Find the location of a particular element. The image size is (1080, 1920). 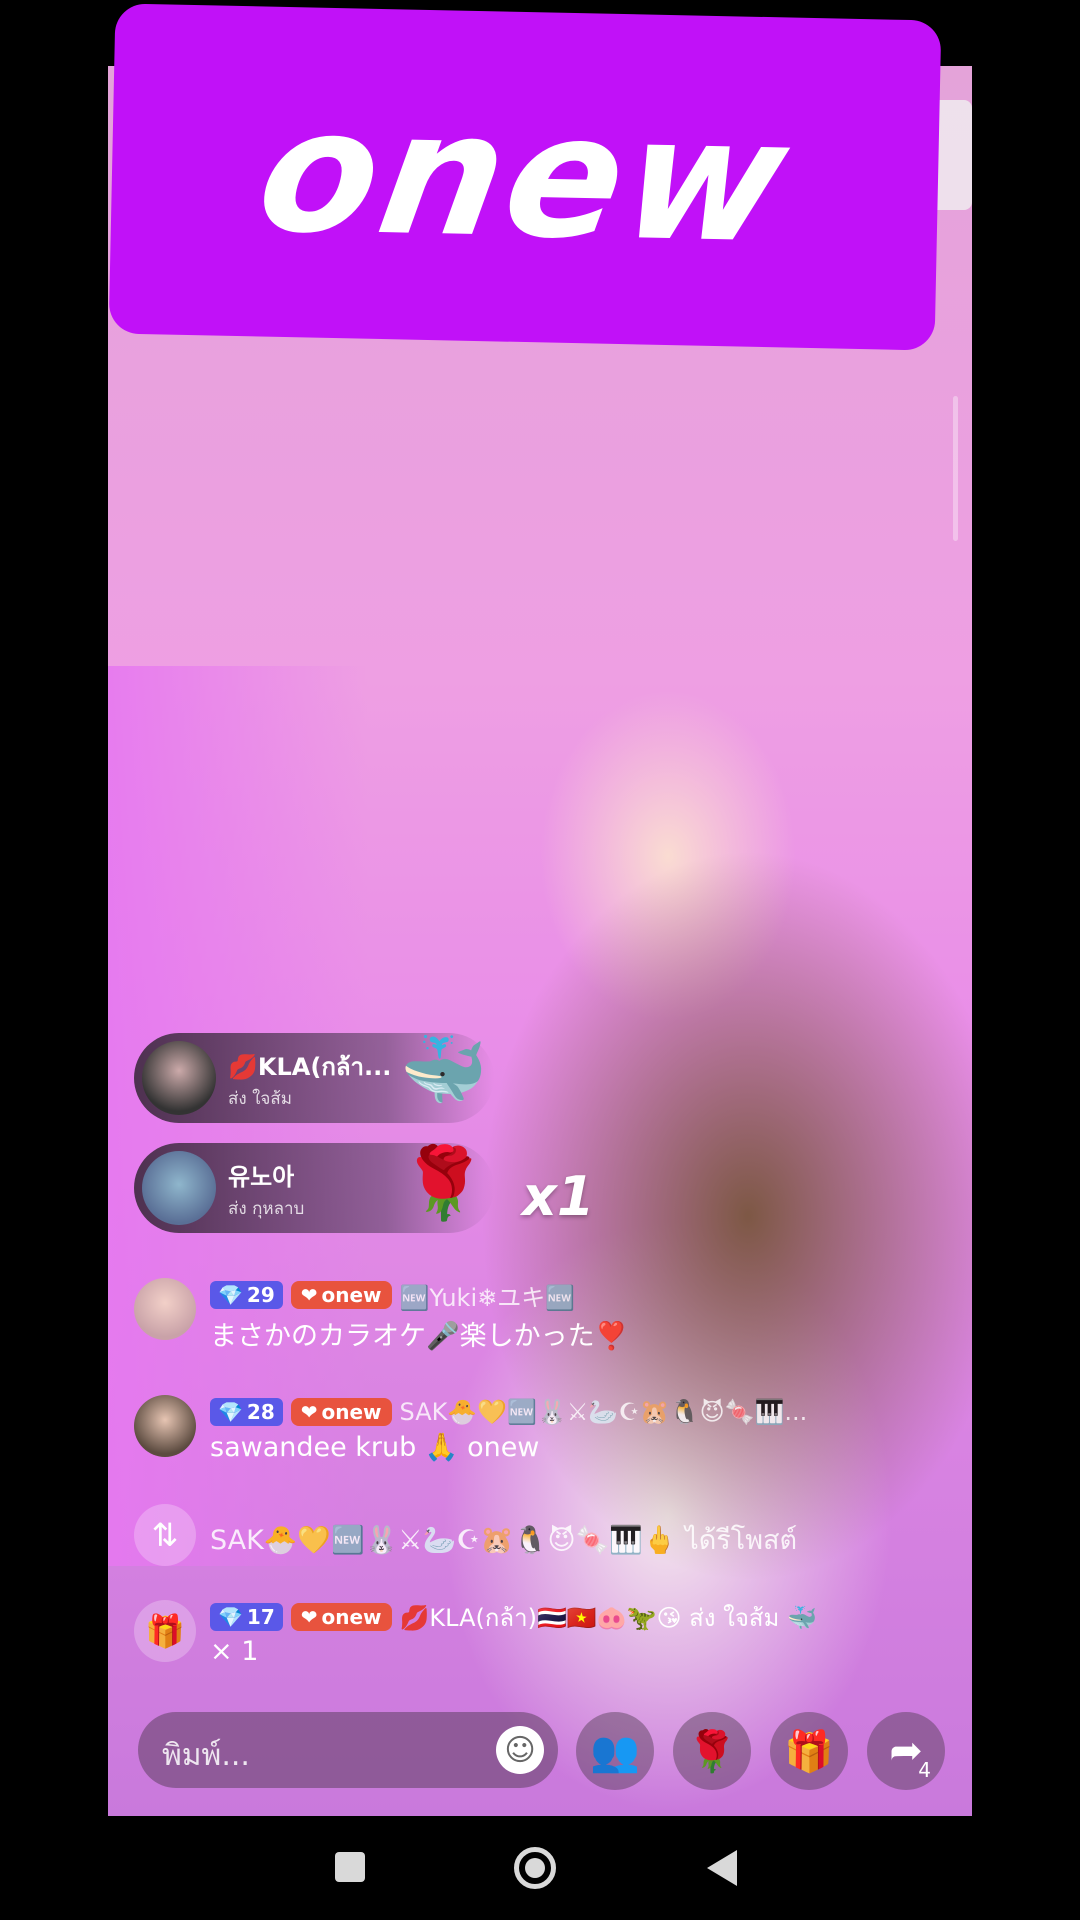

recent-apps-button is located at coordinates (350, 1867).